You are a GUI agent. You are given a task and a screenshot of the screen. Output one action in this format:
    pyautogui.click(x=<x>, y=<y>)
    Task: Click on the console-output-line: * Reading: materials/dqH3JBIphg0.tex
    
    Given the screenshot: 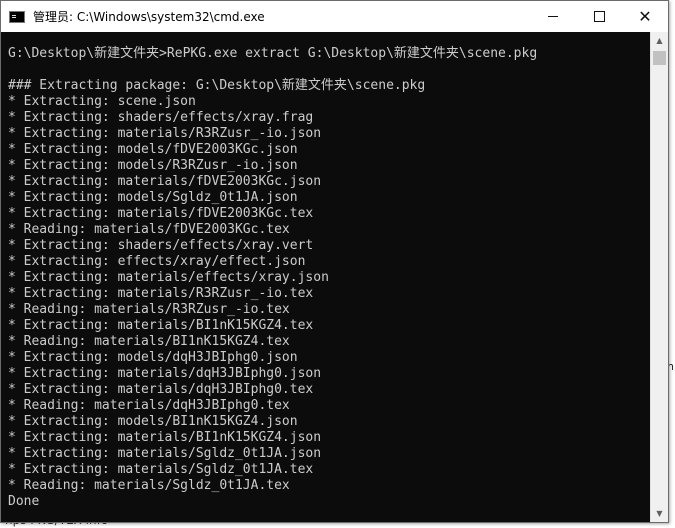 What is the action you would take?
    pyautogui.click(x=149, y=405)
    